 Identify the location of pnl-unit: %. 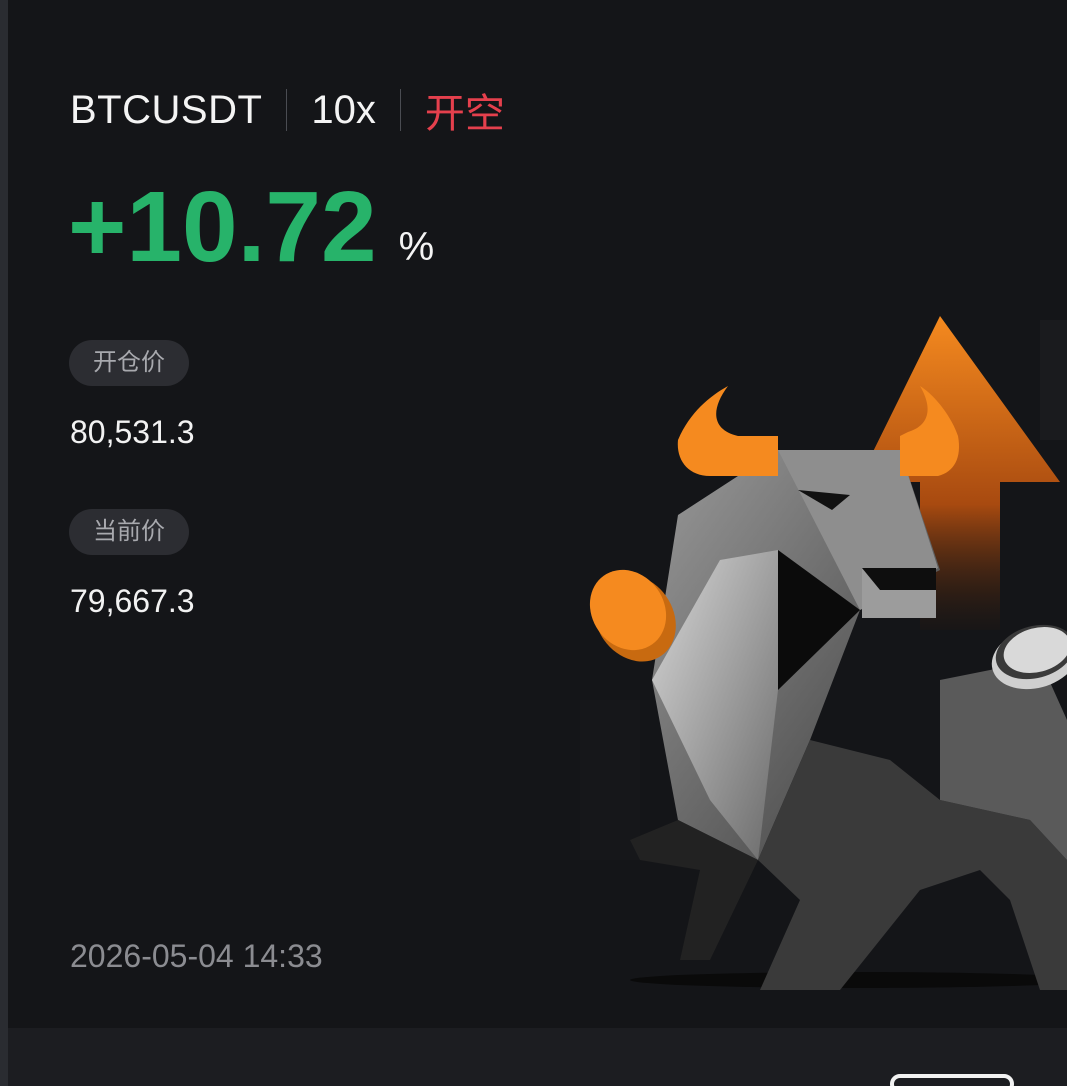
(416, 247).